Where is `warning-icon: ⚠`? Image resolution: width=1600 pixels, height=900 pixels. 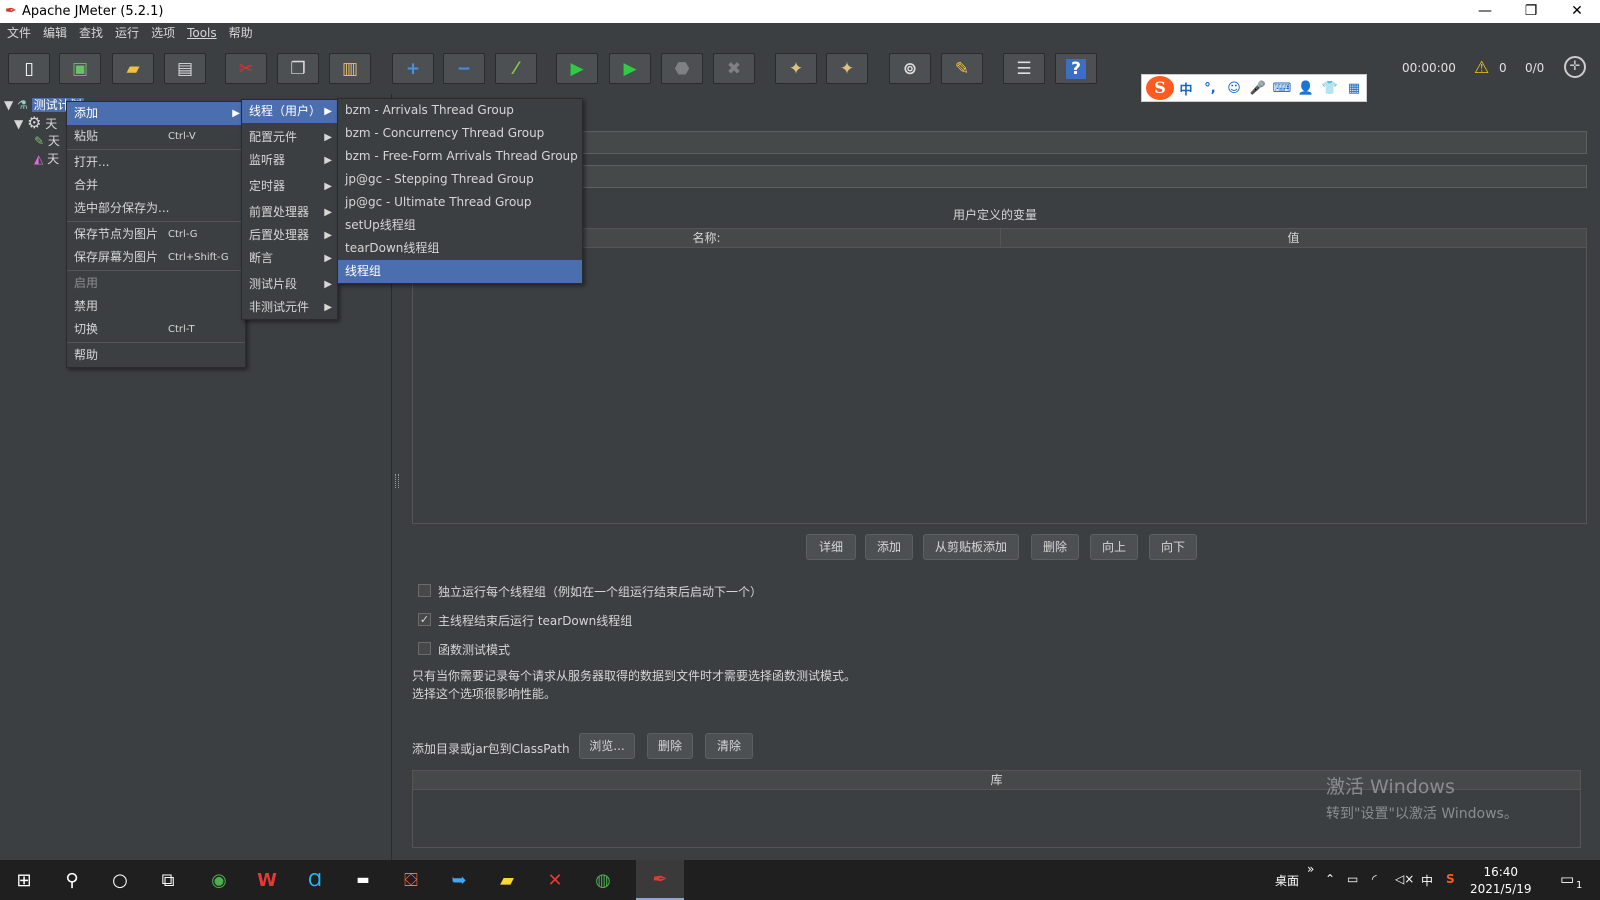
warning-icon: ⚠ is located at coordinates (1483, 68).